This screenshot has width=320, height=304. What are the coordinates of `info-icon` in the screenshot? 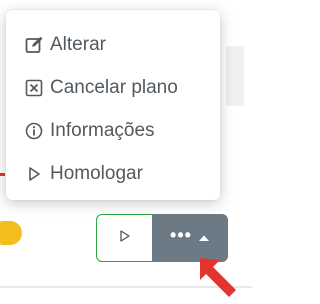 It's located at (34, 131).